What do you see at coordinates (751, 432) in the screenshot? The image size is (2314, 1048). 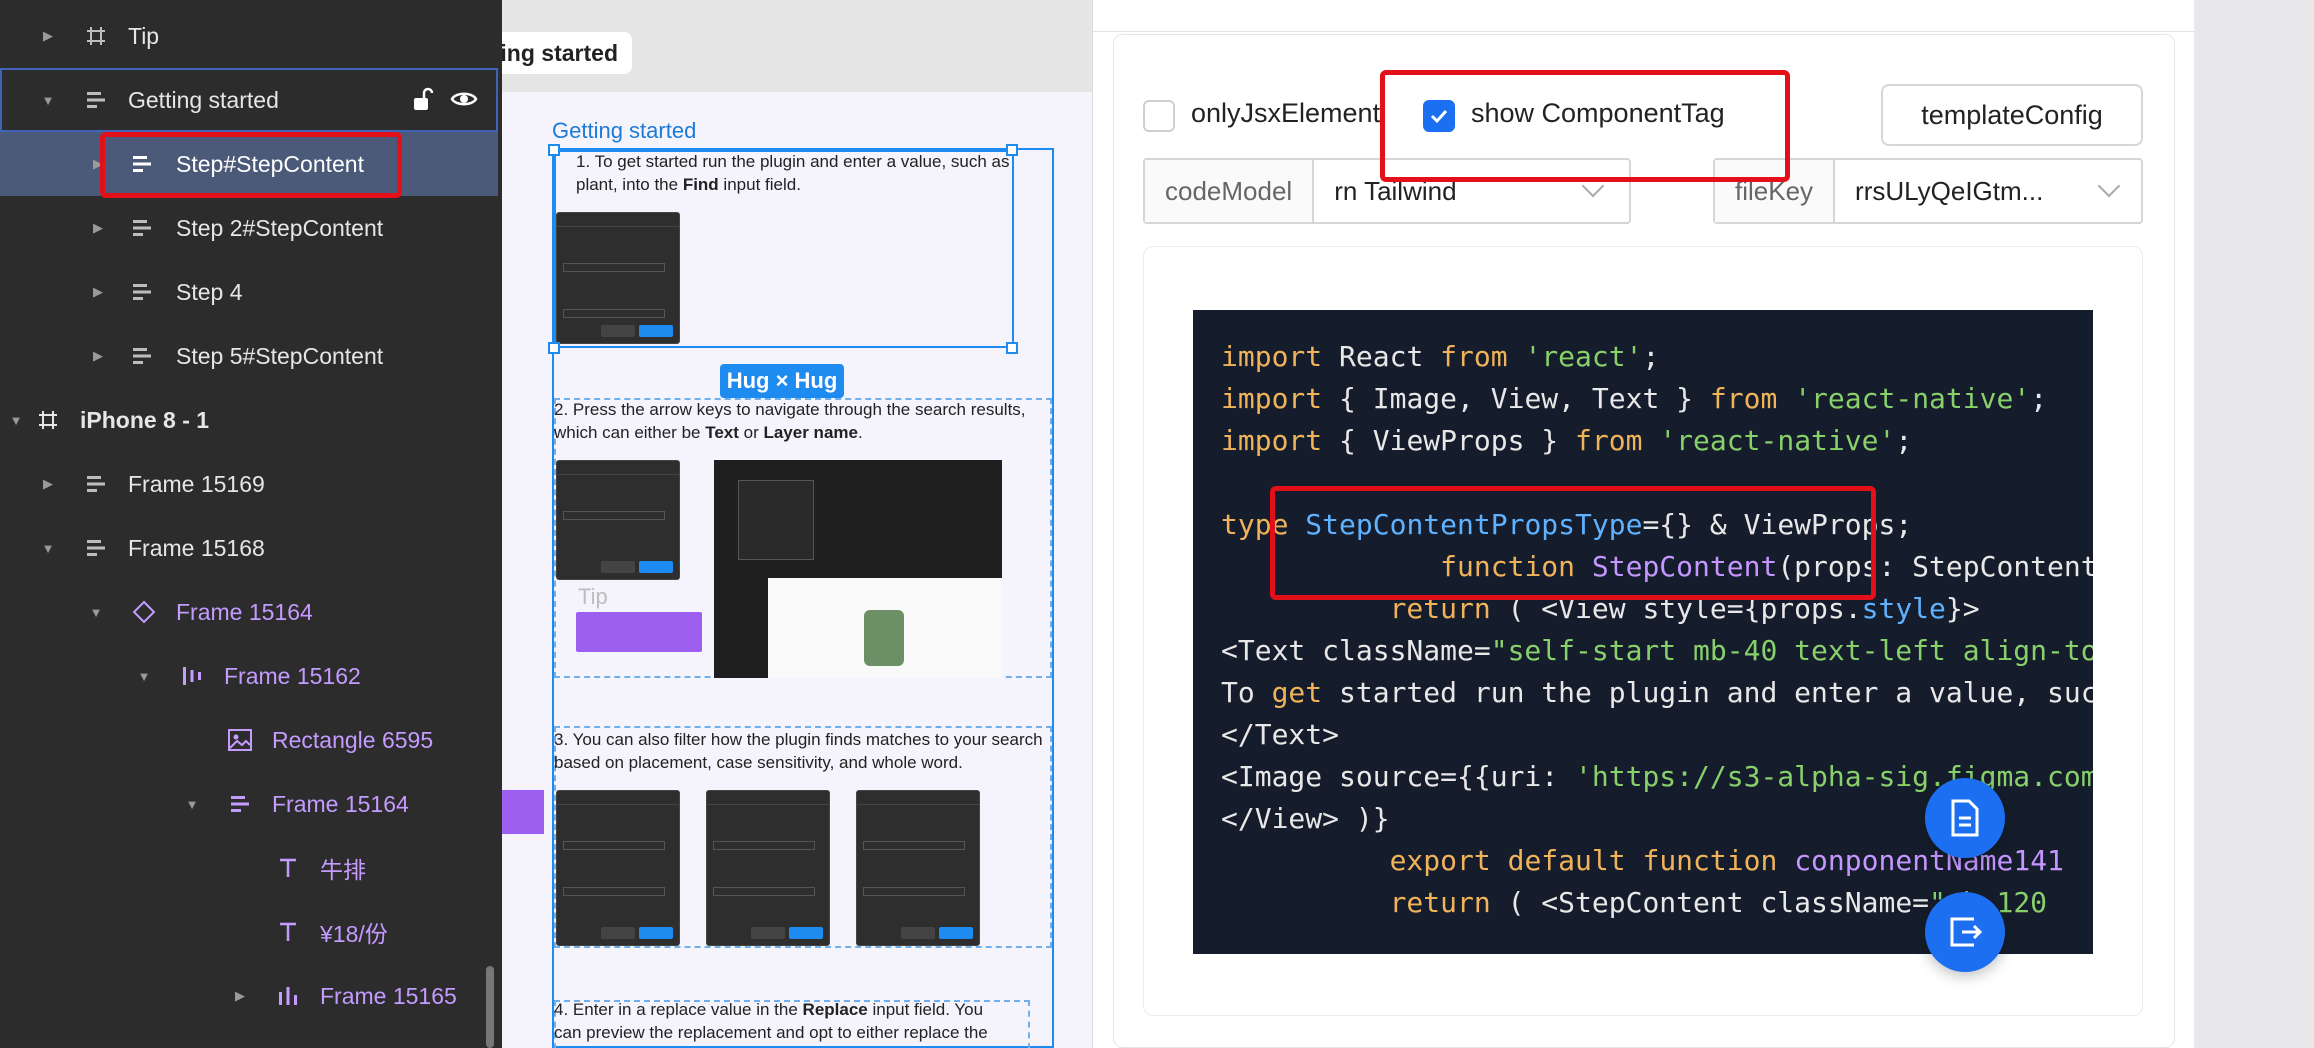 I see `text: or` at bounding box center [751, 432].